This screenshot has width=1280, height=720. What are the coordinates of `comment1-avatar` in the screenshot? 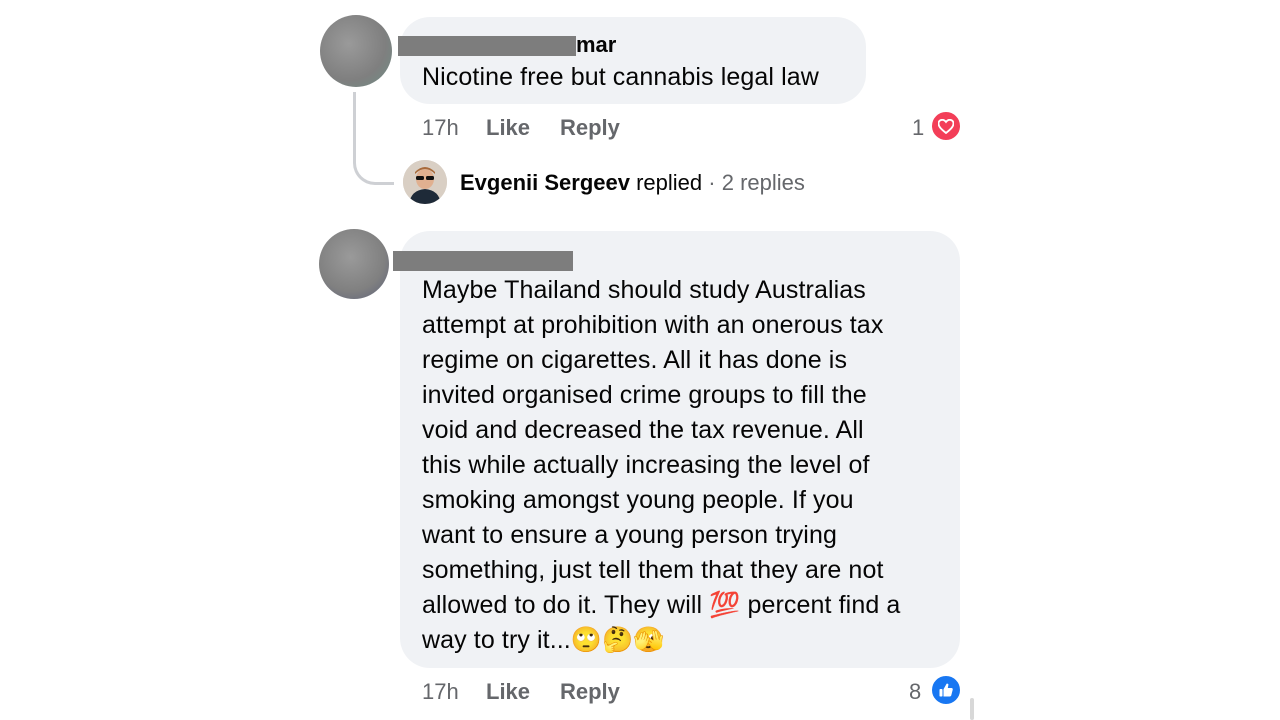 It's located at (356, 51).